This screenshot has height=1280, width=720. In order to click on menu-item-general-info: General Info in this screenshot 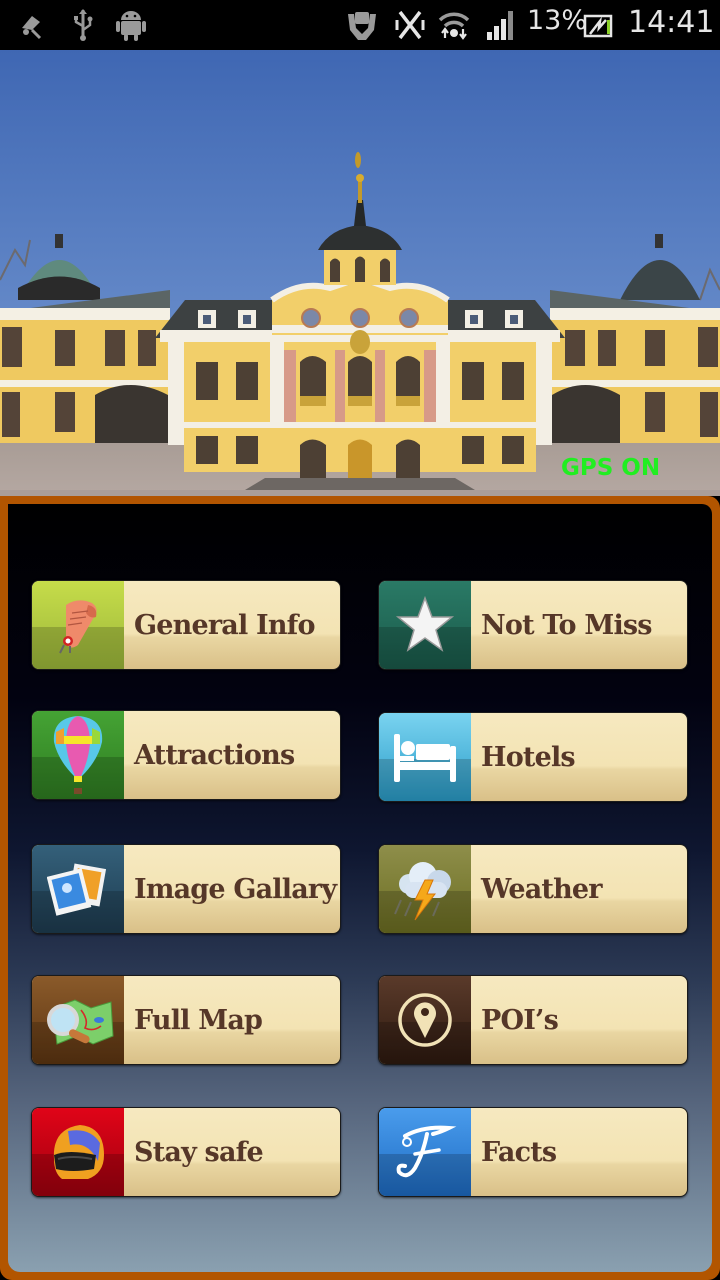, I will do `click(186, 625)`.